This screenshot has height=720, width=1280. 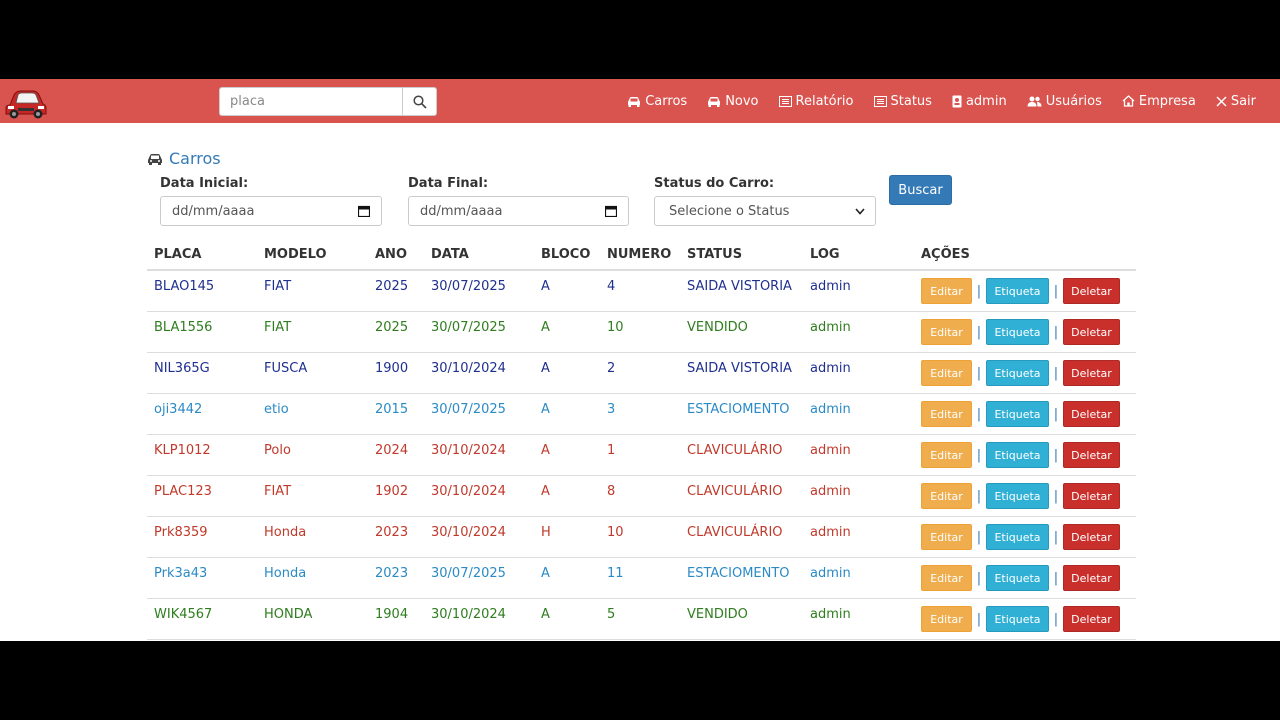 What do you see at coordinates (615, 573) in the screenshot?
I see `cell-numero: 11` at bounding box center [615, 573].